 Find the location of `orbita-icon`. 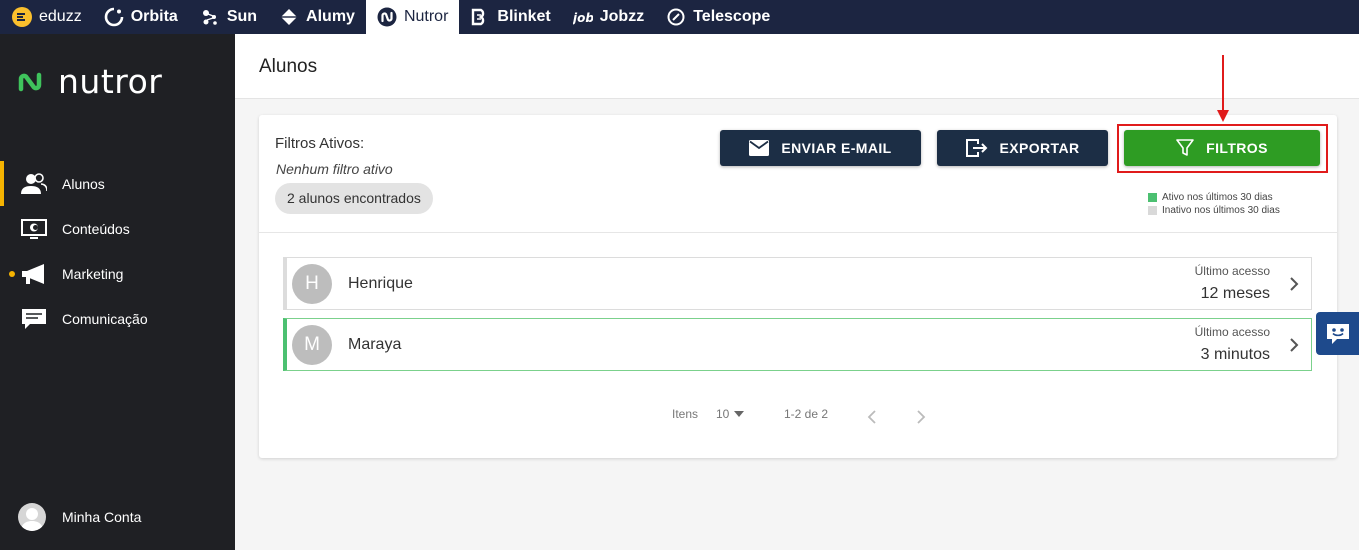

orbita-icon is located at coordinates (114, 17).